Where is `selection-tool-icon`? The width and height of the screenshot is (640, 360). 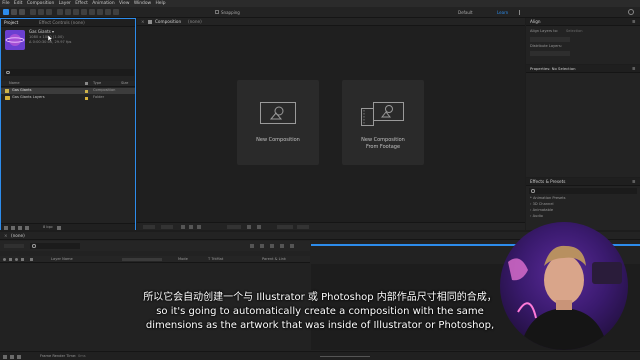 selection-tool-icon is located at coordinates (6, 12).